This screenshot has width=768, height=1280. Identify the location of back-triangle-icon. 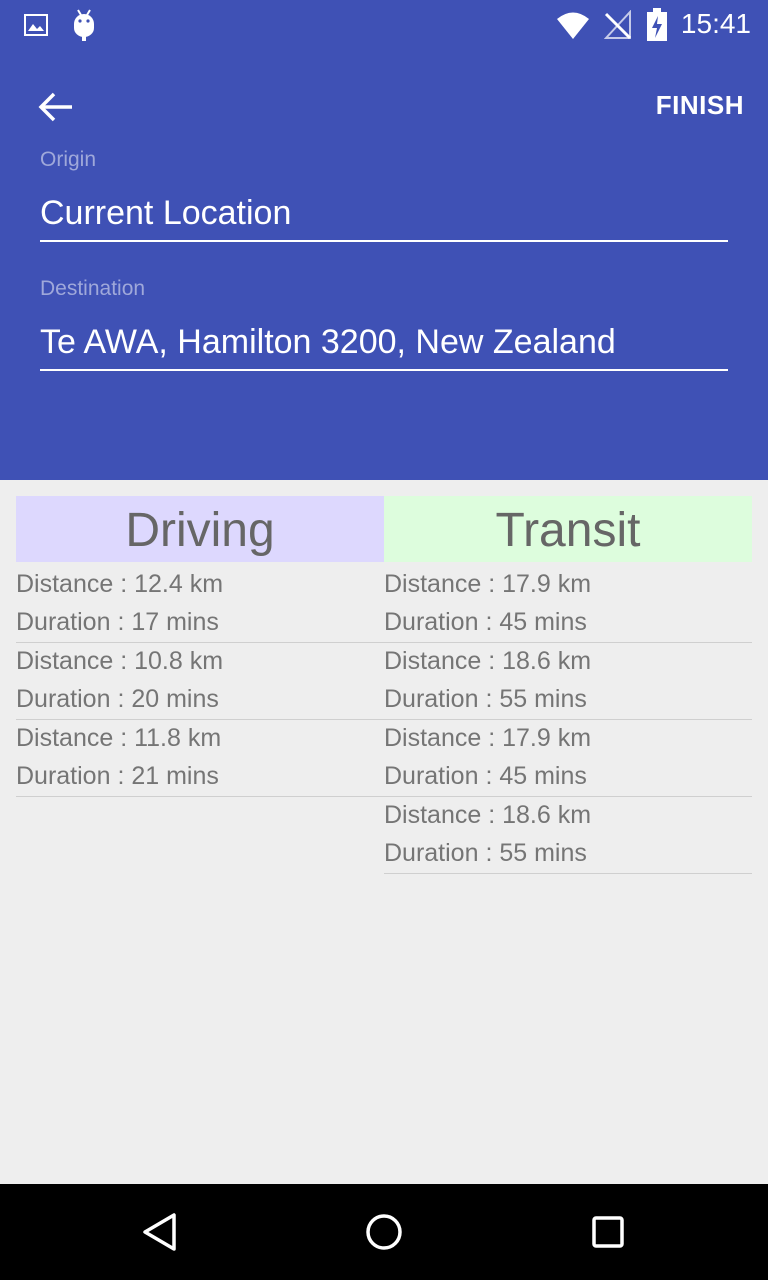
(159, 1232).